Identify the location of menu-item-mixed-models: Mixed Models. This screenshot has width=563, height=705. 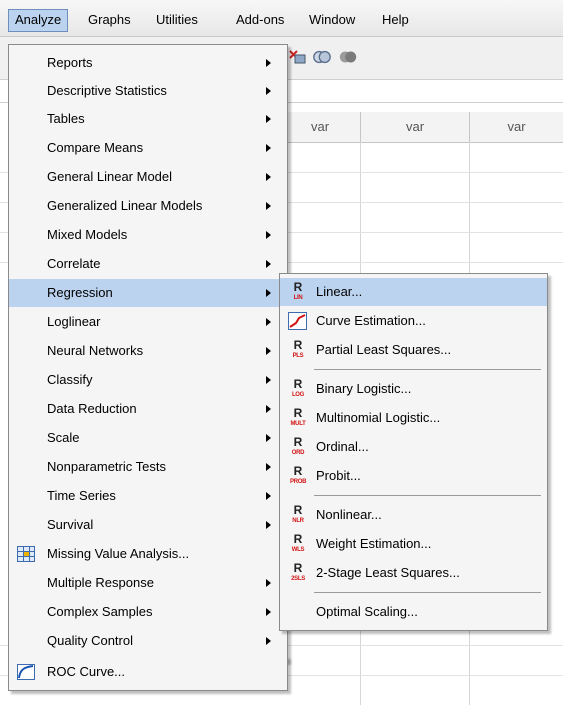
(148, 235).